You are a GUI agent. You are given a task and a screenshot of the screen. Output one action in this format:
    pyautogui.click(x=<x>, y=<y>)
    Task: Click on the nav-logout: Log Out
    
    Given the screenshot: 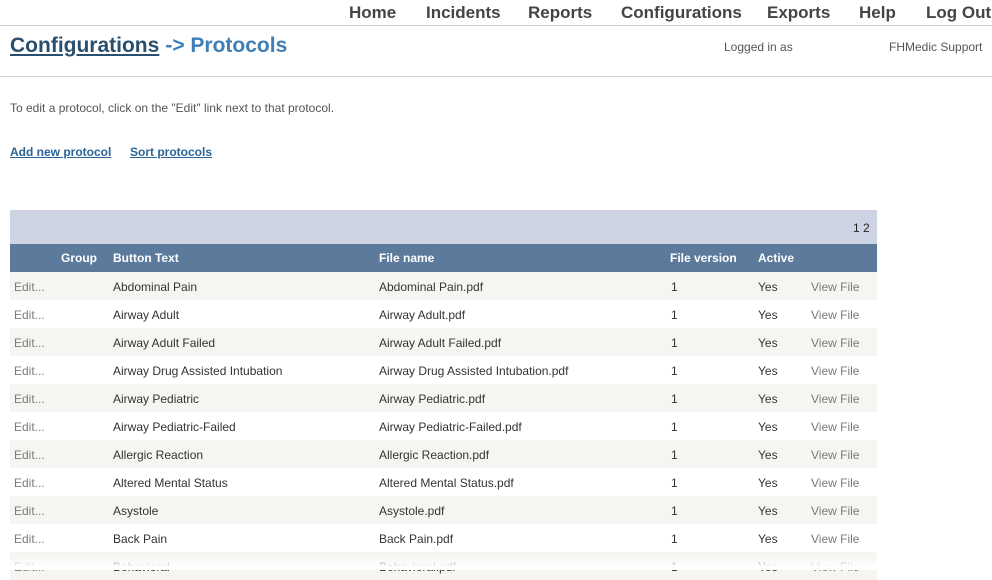 What is the action you would take?
    pyautogui.click(x=958, y=13)
    